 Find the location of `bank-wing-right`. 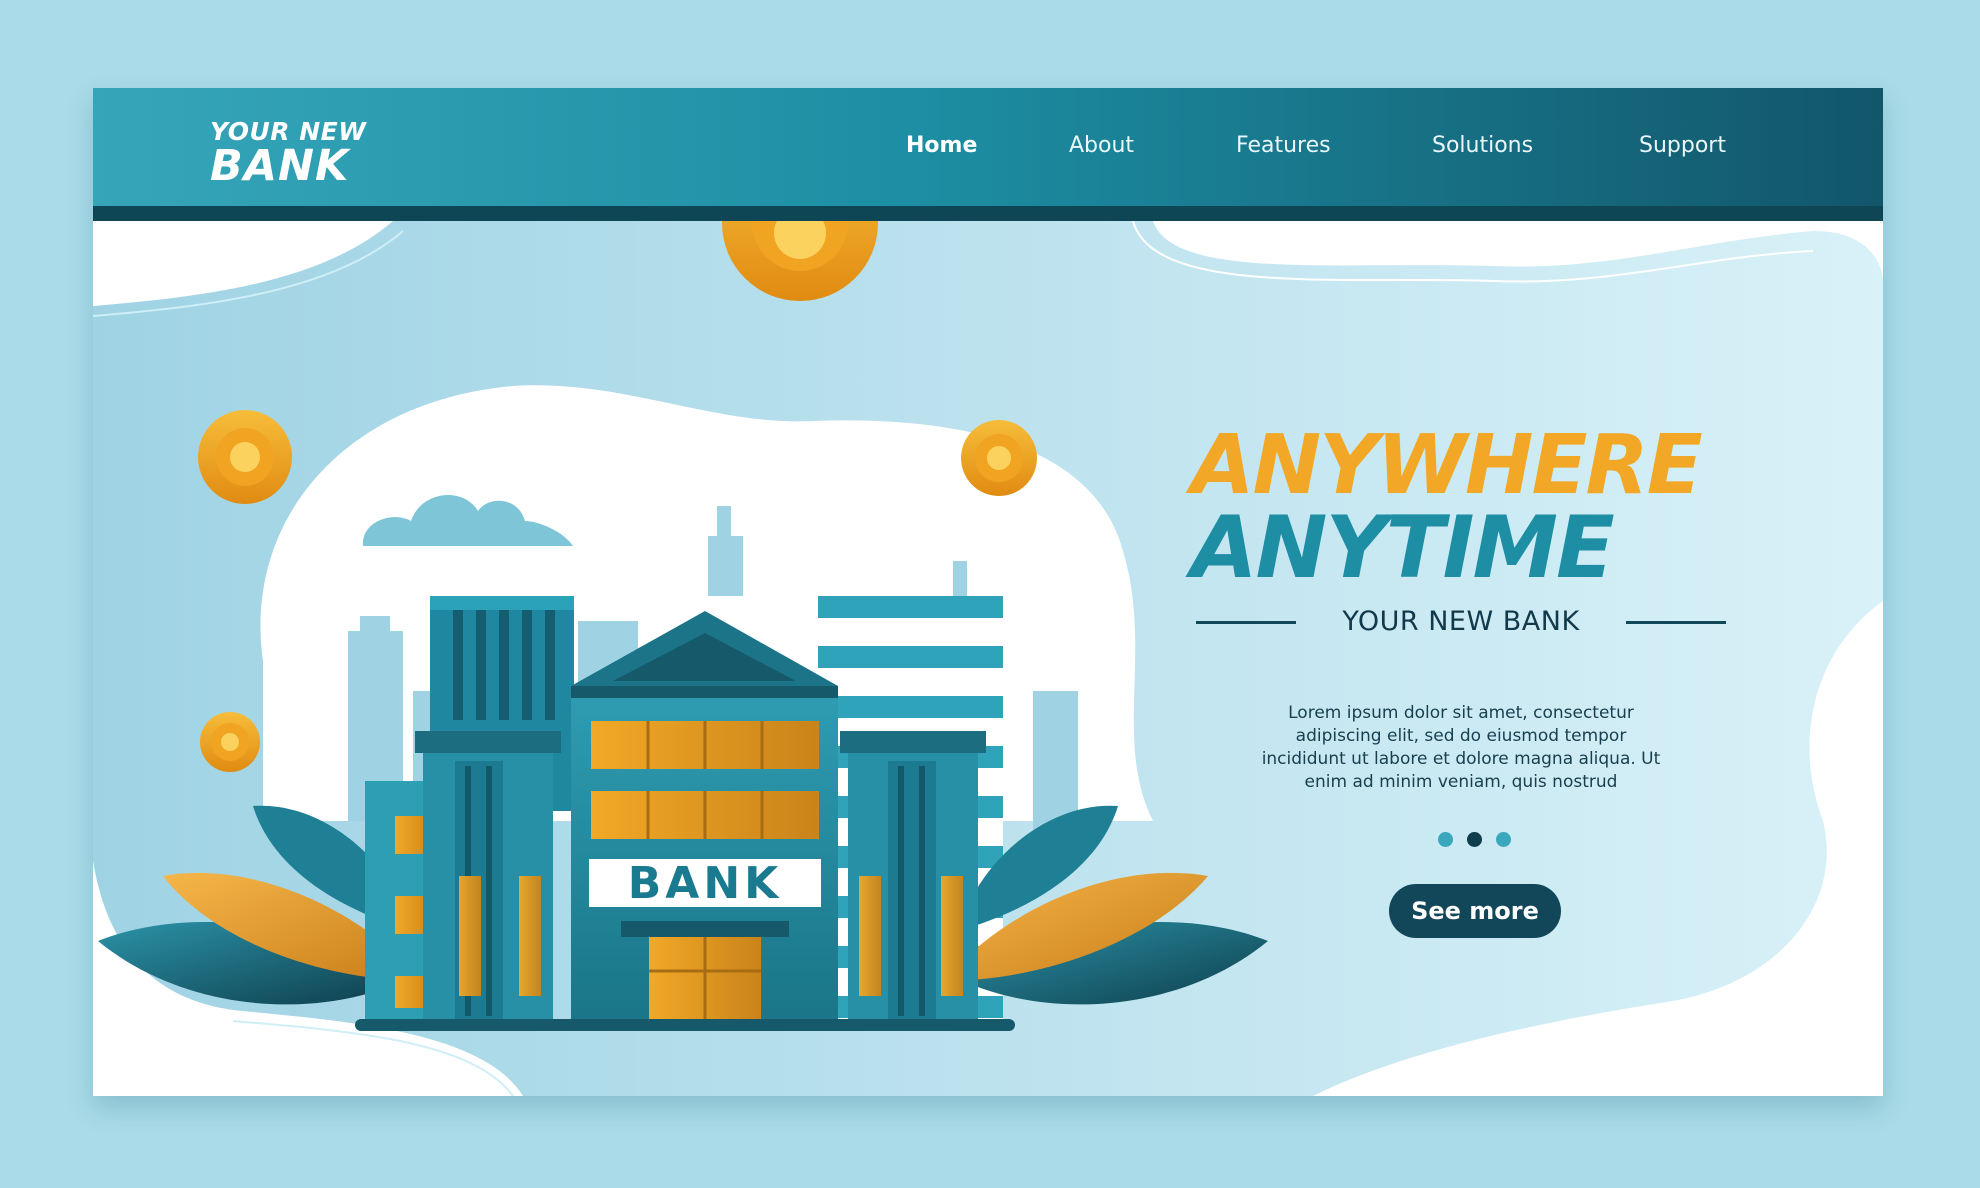

bank-wing-right is located at coordinates (913, 876).